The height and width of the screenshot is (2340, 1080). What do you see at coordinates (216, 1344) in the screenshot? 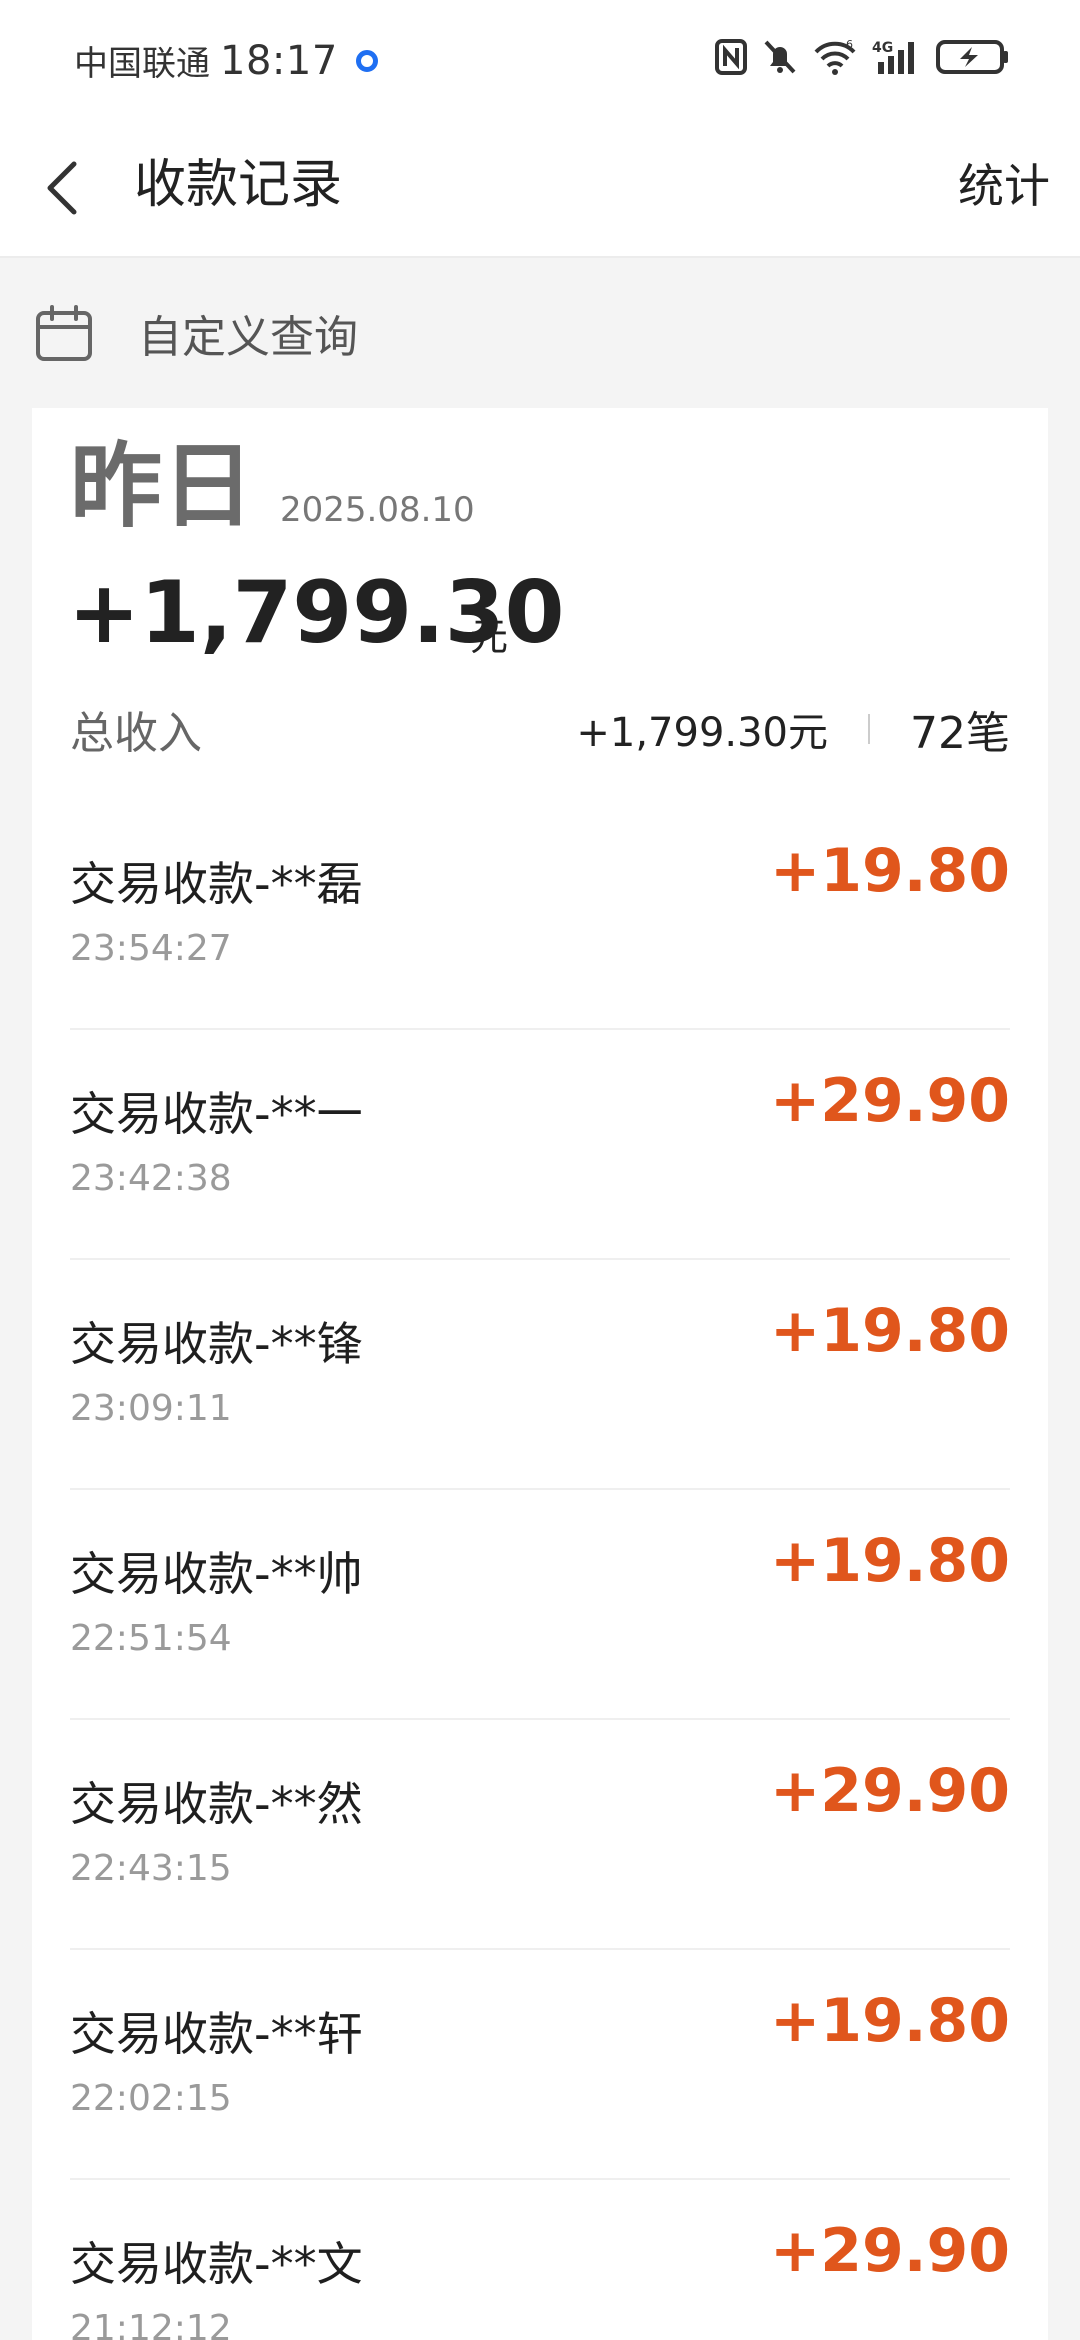
I see `transaction-name: 交易收款-**锋` at bounding box center [216, 1344].